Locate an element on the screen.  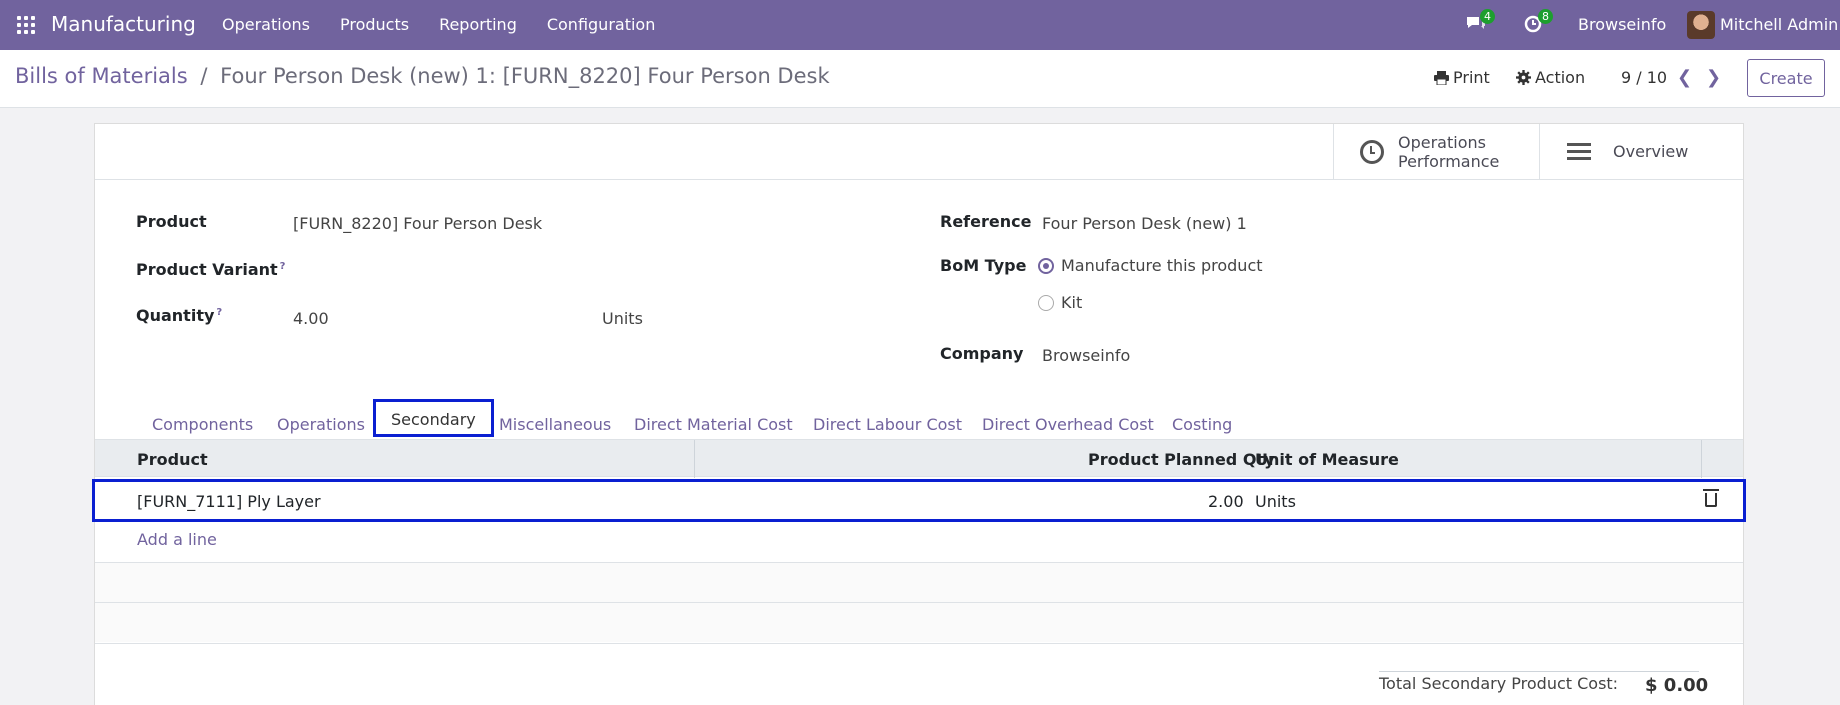
breadcrumb-parent: Bills of Materials is located at coordinates (101, 76).